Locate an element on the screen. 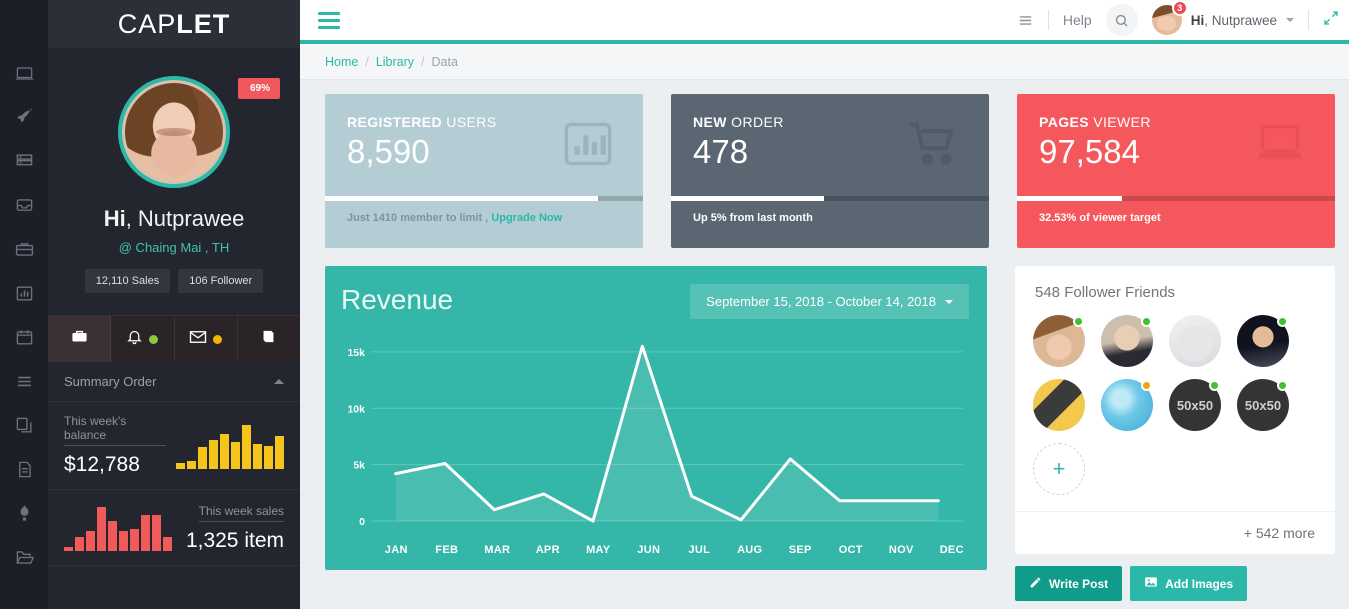 Image resolution: width=1349 pixels, height=609 pixels. breadcrumb-item-home: Home is located at coordinates (341, 62).